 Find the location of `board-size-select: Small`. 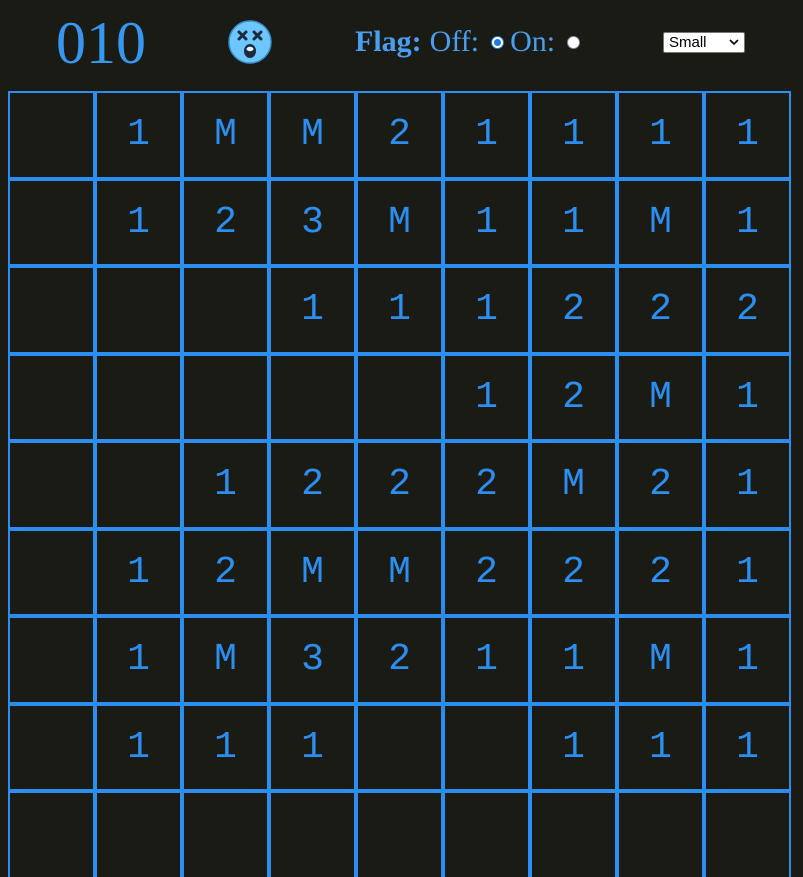

board-size-select: Small is located at coordinates (704, 42).